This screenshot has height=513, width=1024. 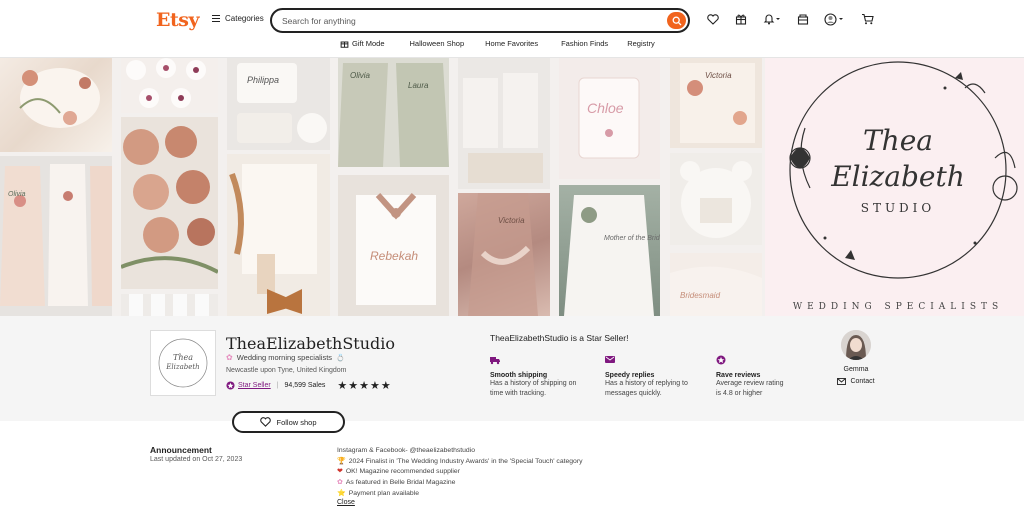 What do you see at coordinates (646, 383) in the screenshot?
I see `perk-desc: Has a history of replying to` at bounding box center [646, 383].